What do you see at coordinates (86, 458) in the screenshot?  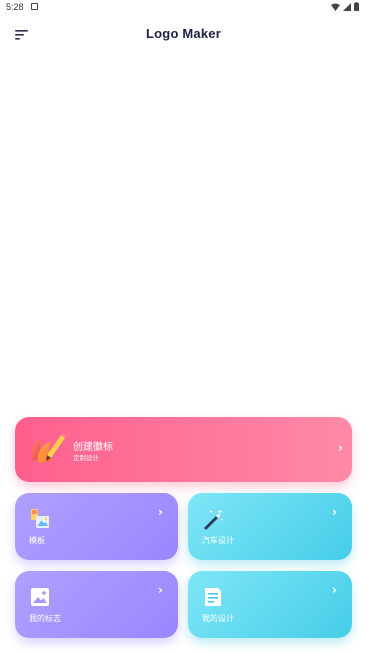 I see `create-logo-subtitle: 定制设计` at bounding box center [86, 458].